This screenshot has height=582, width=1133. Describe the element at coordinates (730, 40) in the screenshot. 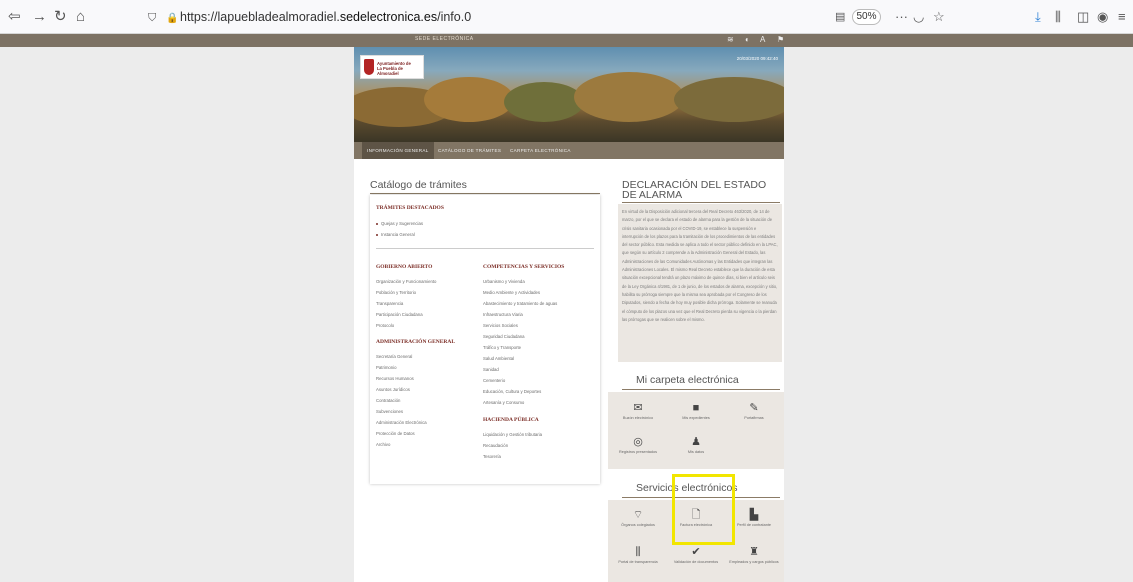

I see `wifi-icon: ≋` at that location.